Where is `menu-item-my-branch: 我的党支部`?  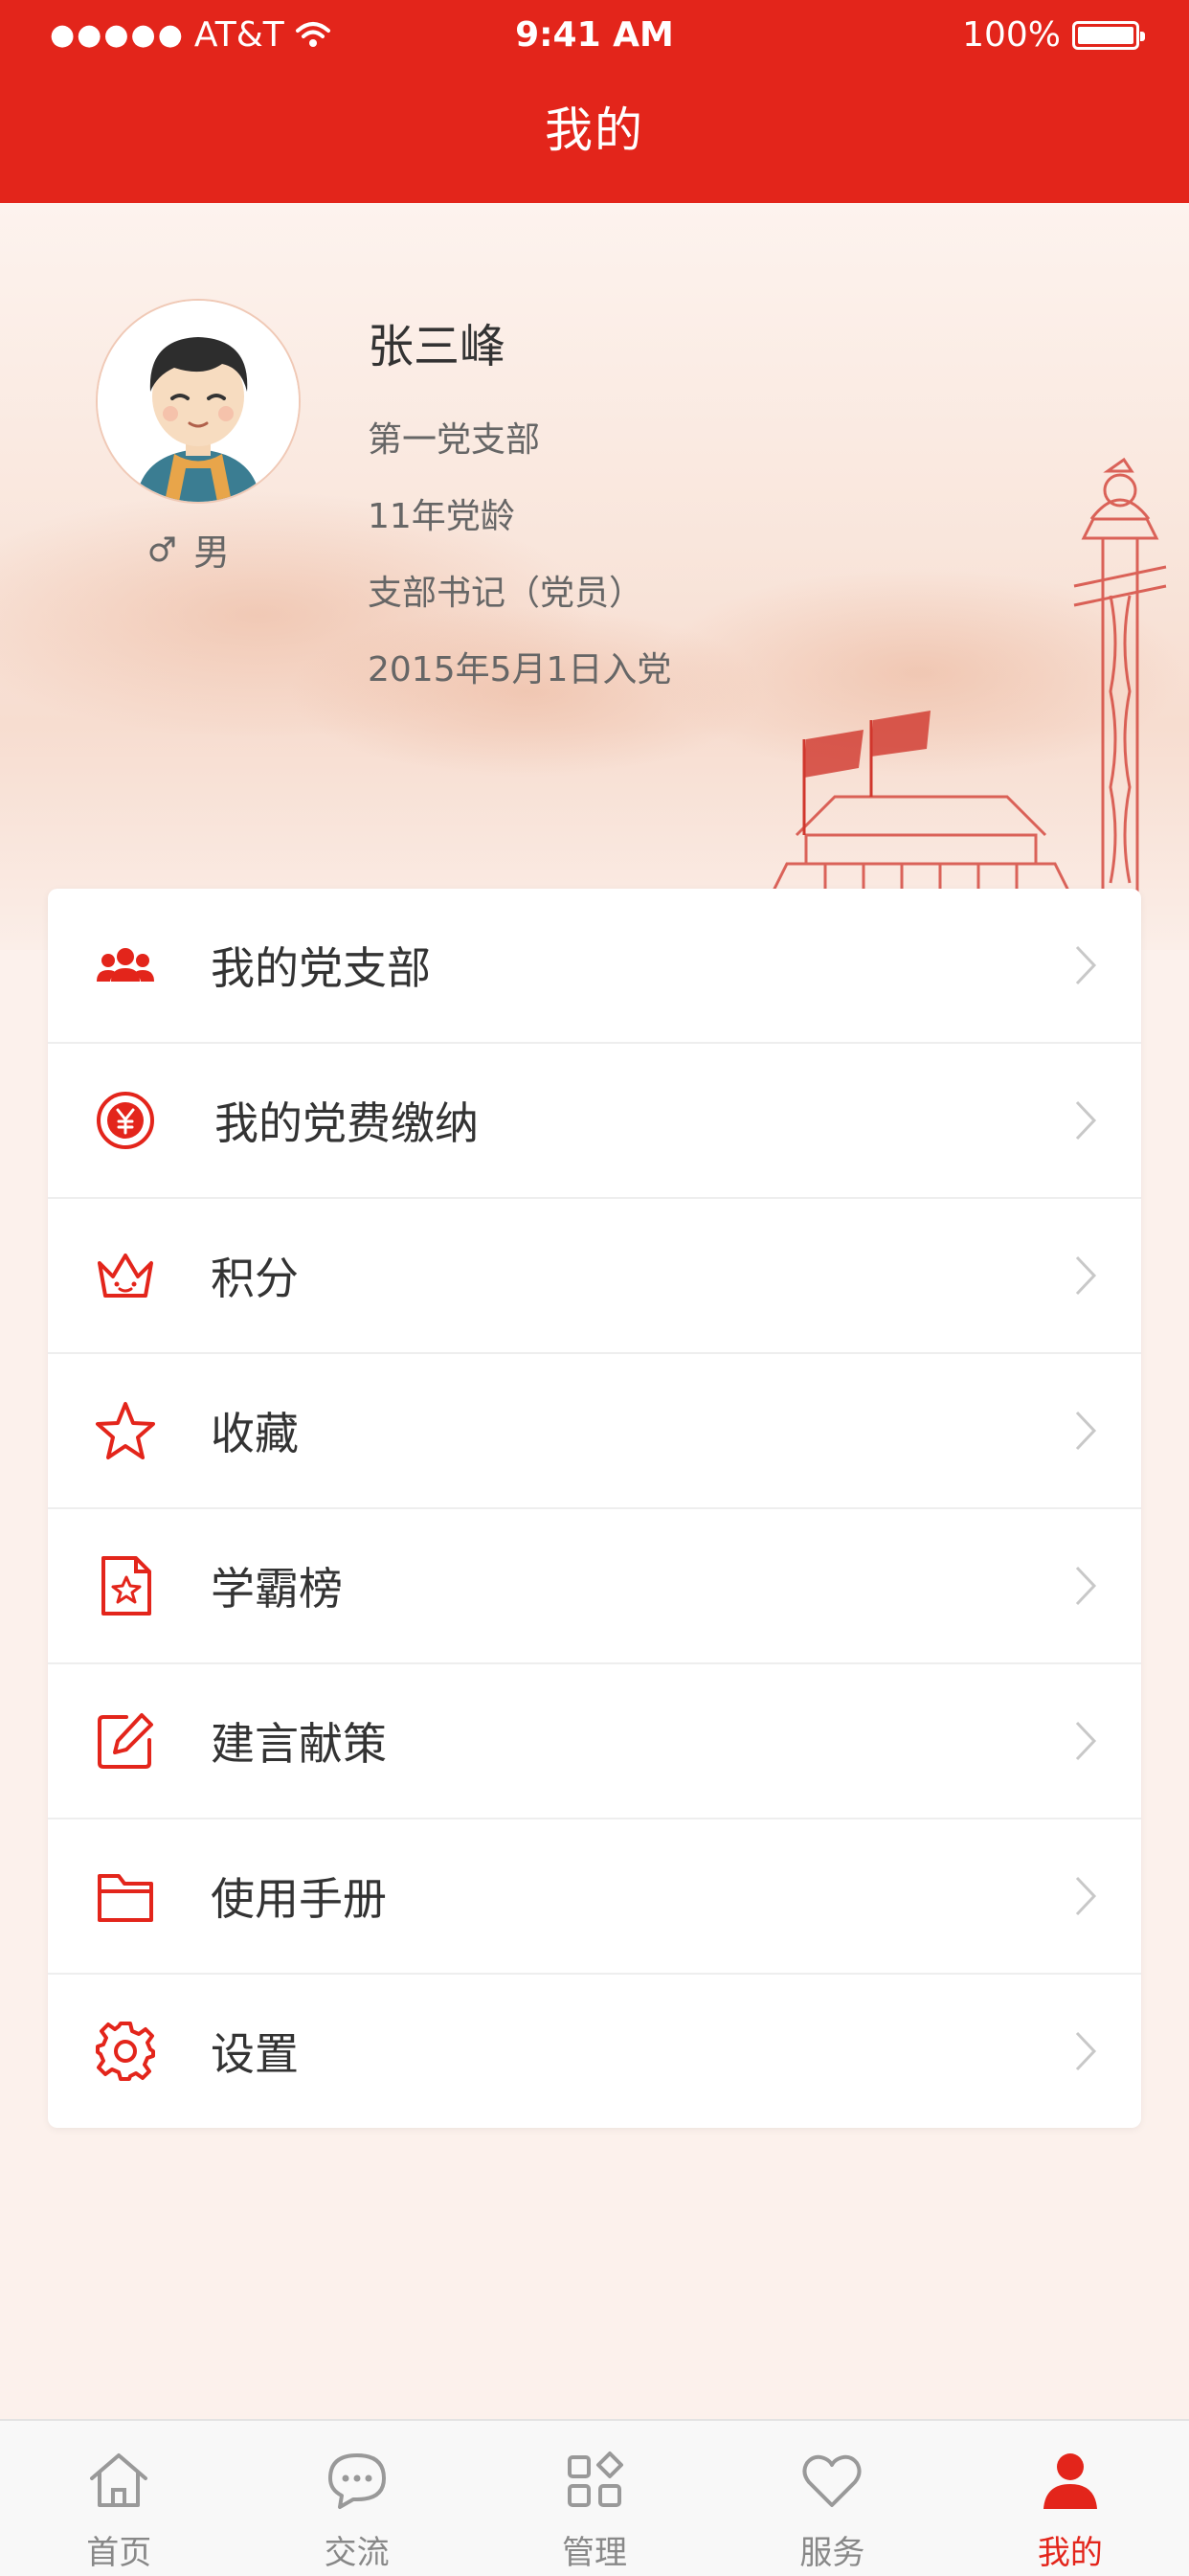 menu-item-my-branch: 我的党支部 is located at coordinates (594, 966).